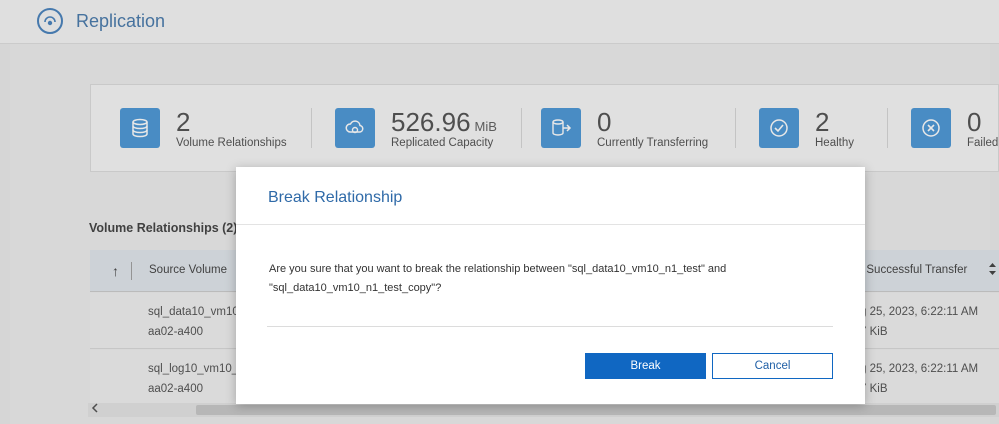 The width and height of the screenshot is (999, 424). Describe the element at coordinates (335, 197) in the screenshot. I see `dialog-title: Break Relationship` at that location.